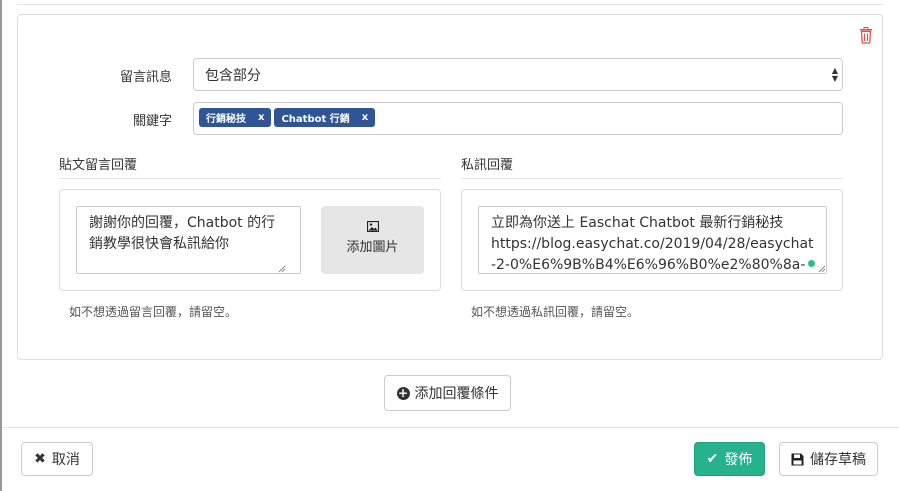  What do you see at coordinates (65, 460) in the screenshot?
I see `cancel-label: 取消` at bounding box center [65, 460].